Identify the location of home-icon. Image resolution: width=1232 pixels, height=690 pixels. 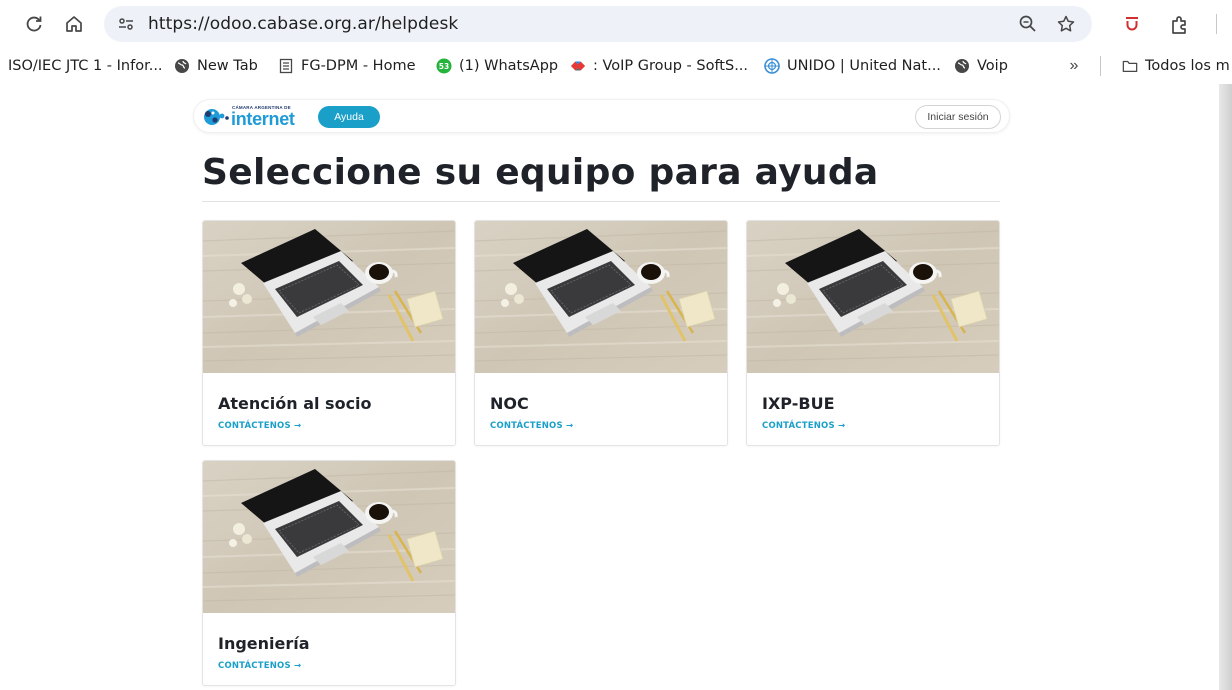
(74, 24).